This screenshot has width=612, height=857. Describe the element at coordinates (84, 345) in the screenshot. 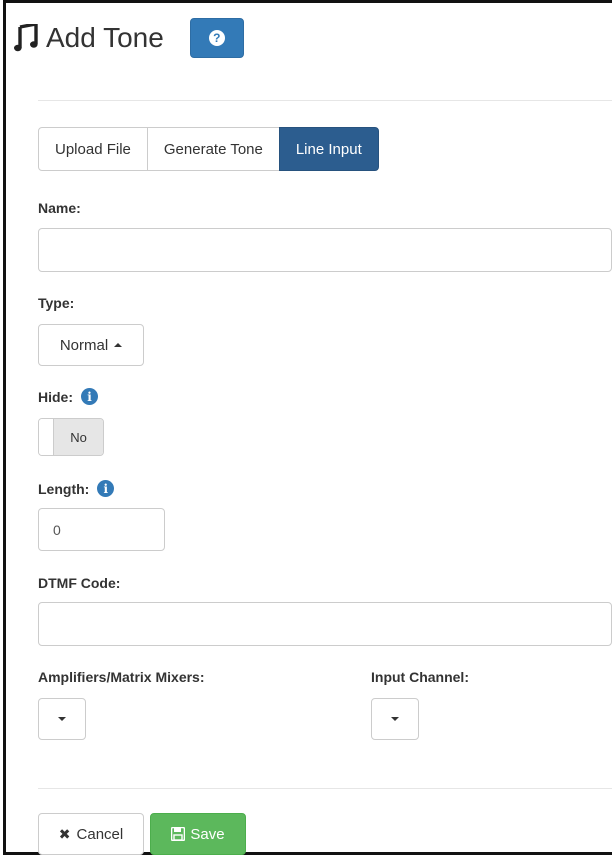

I see `type-selected-value: Normal` at that location.